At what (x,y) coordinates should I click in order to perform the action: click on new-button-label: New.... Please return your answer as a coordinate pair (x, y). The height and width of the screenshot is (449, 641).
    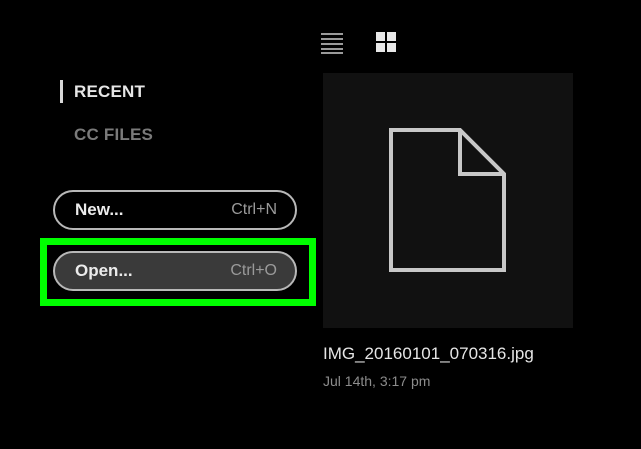
    Looking at the image, I should click on (99, 209).